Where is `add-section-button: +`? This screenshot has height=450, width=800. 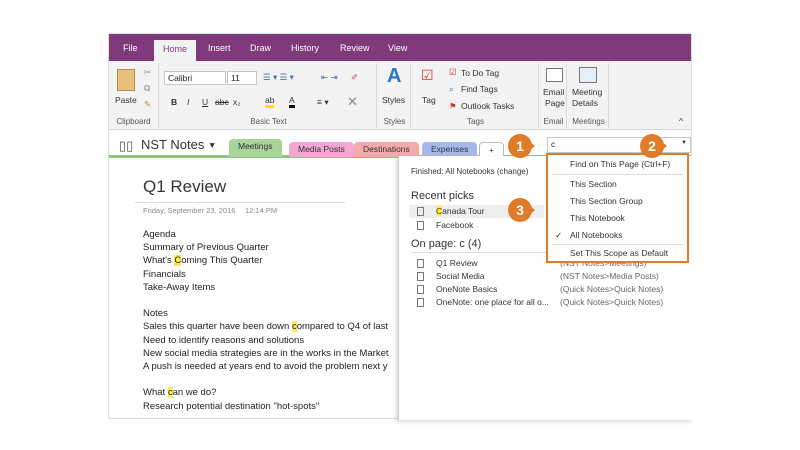
add-section-button: + is located at coordinates (491, 149).